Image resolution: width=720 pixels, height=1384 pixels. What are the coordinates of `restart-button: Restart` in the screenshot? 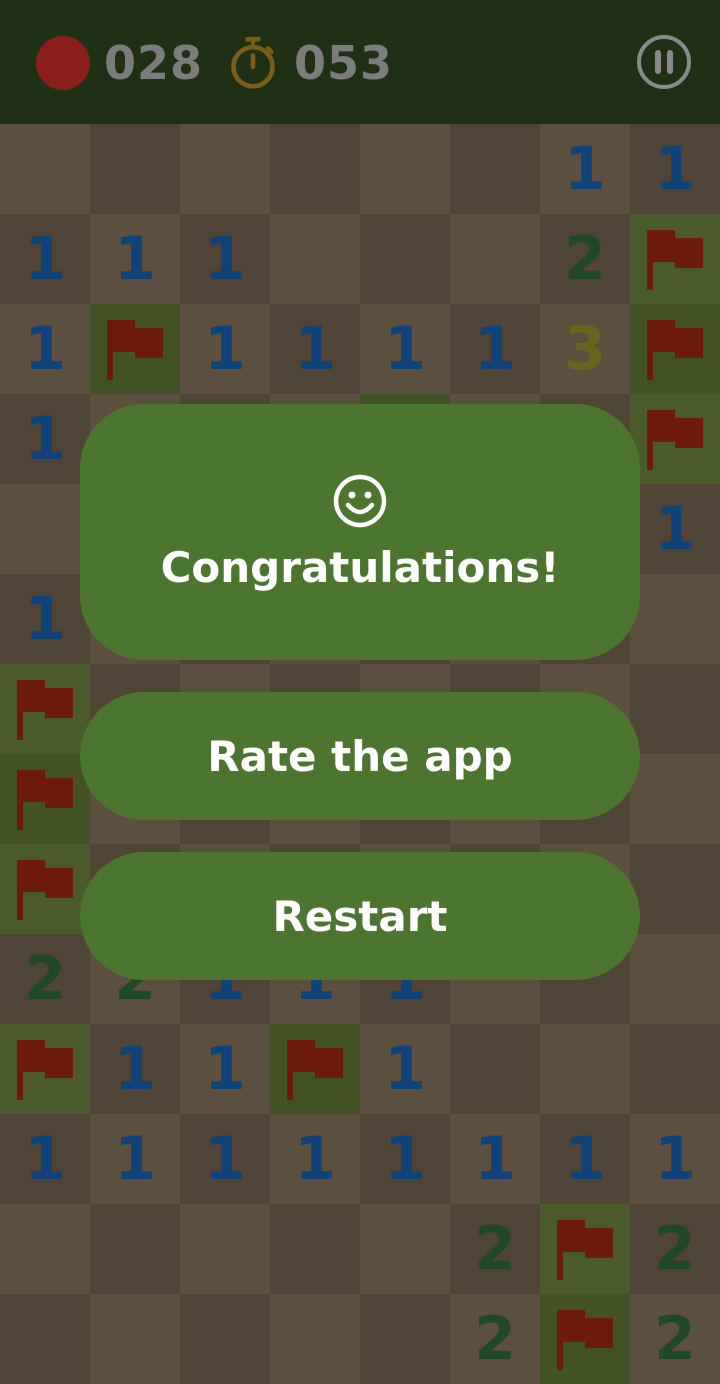 It's located at (360, 916).